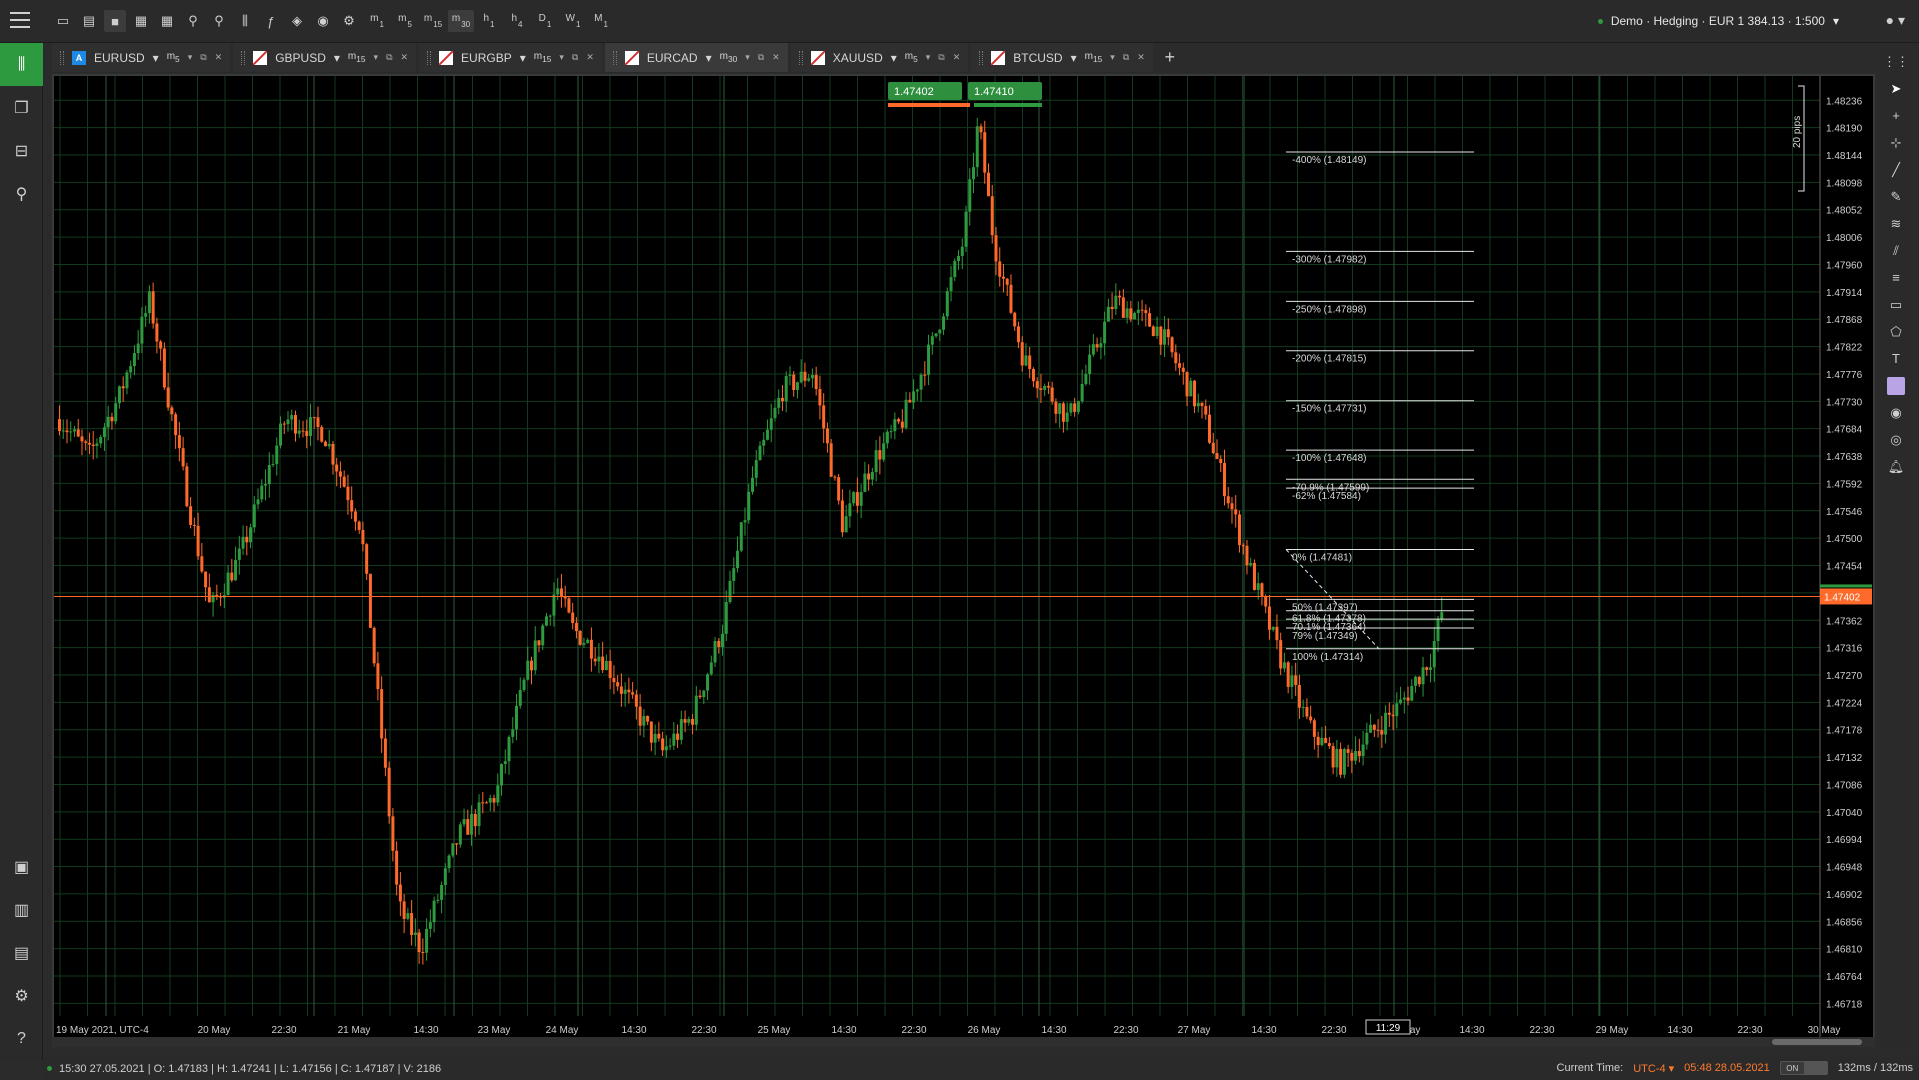 Image resolution: width=1919 pixels, height=1080 pixels. Describe the element at coordinates (377, 21) in the screenshot. I see `timeframe-m1: m1` at that location.